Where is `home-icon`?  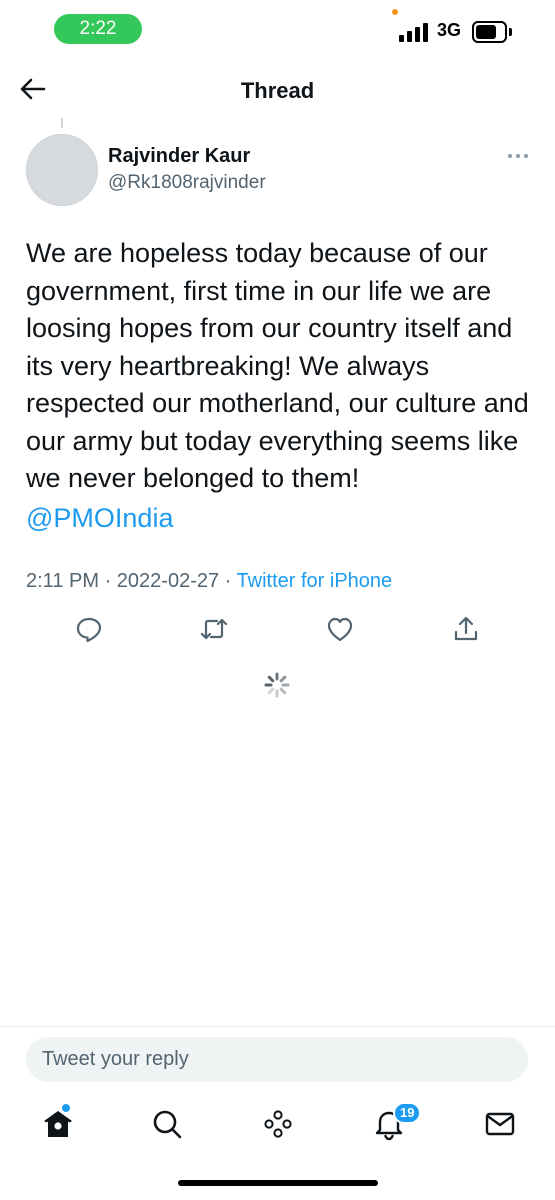 home-icon is located at coordinates (58, 1124).